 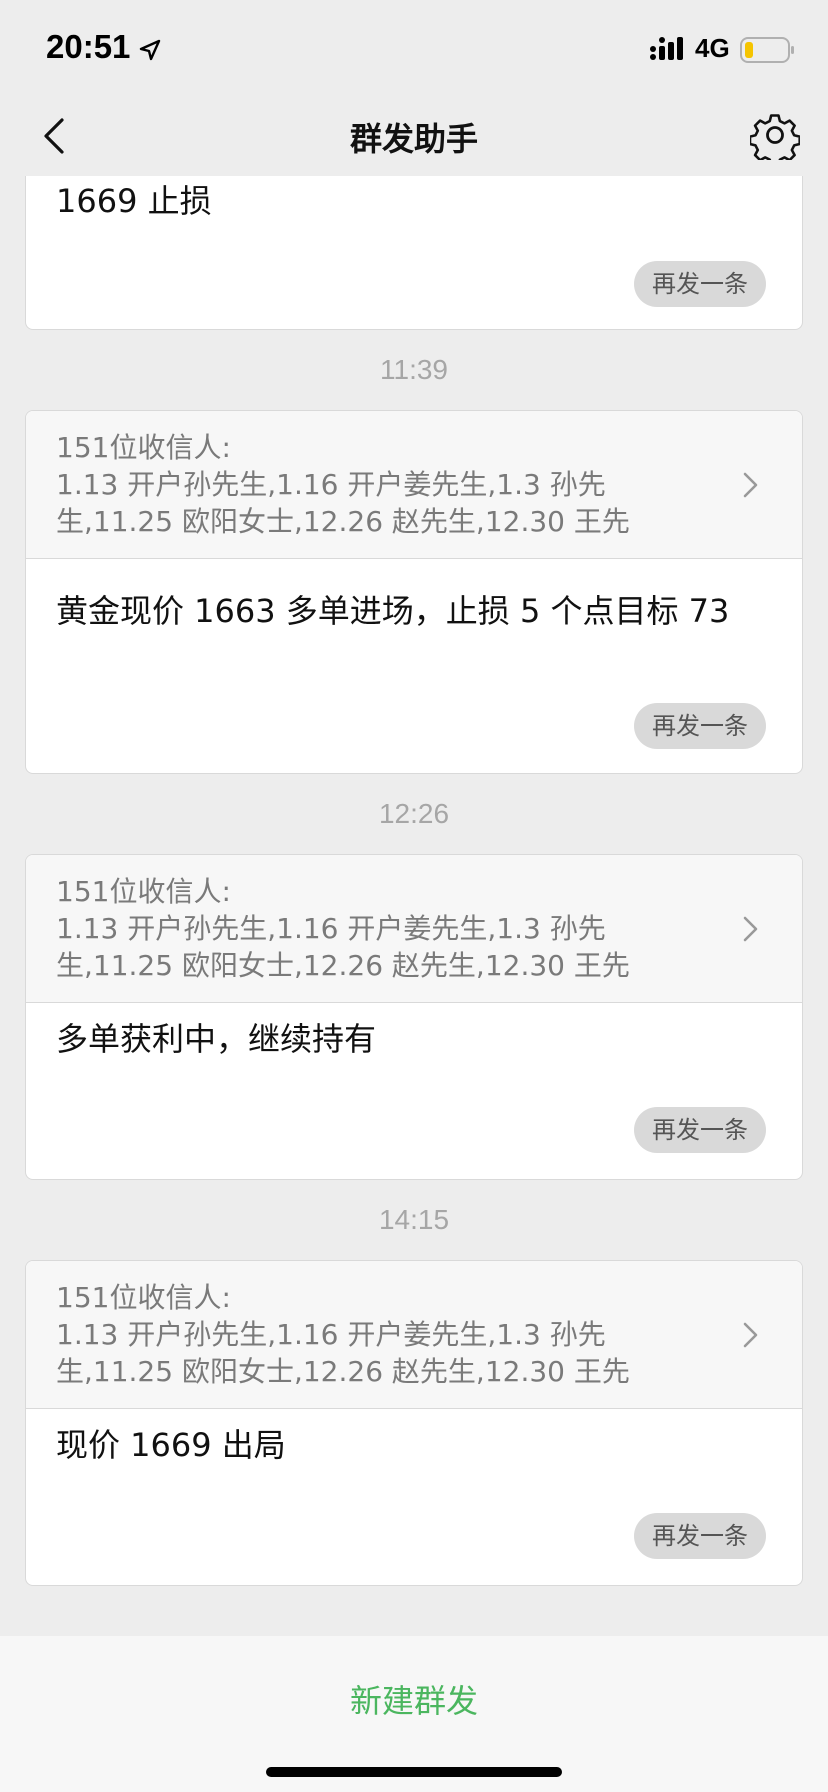 I want to click on broadcast-message: 现价 1669 出局, so click(x=171, y=1445).